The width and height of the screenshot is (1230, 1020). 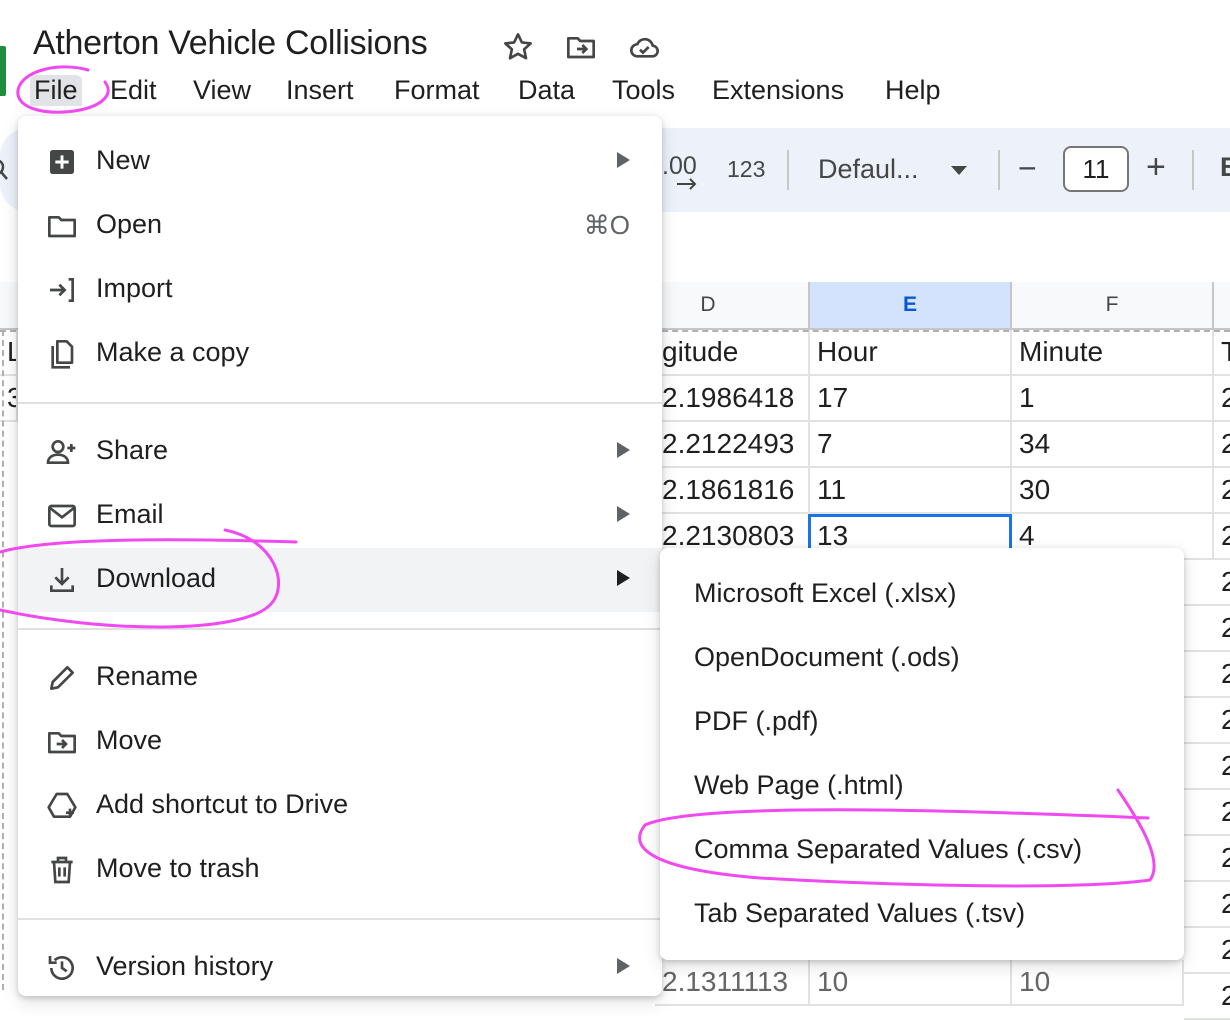 What do you see at coordinates (679, 166) in the screenshot?
I see `decrease-decimal-button: .00` at bounding box center [679, 166].